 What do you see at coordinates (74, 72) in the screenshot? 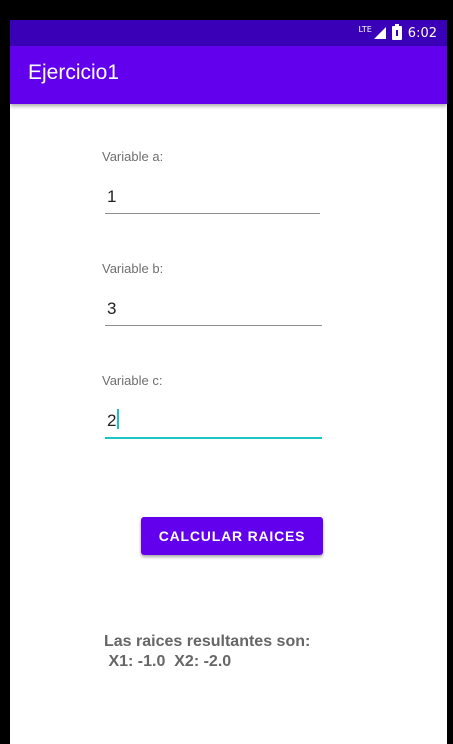
I see `toolbar-title: Ejercicio1` at bounding box center [74, 72].